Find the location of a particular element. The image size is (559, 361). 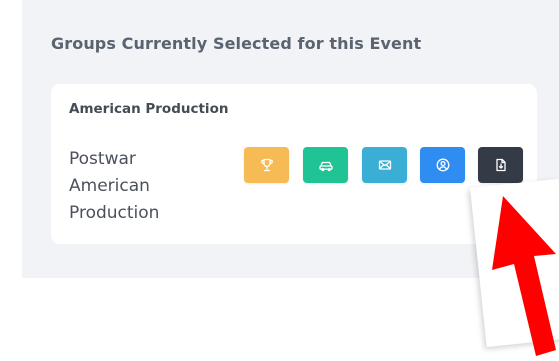

group-description: Postwar American Production is located at coordinates (114, 186).